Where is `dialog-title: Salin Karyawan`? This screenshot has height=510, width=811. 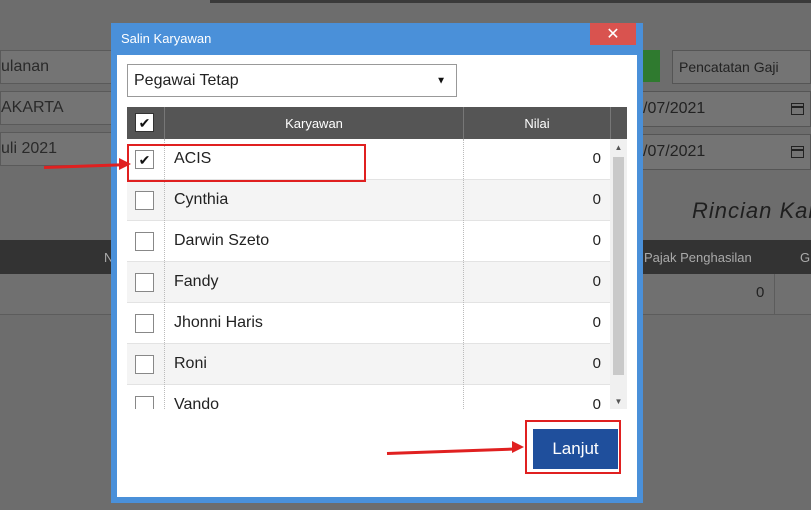
dialog-title: Salin Karyawan is located at coordinates (166, 38).